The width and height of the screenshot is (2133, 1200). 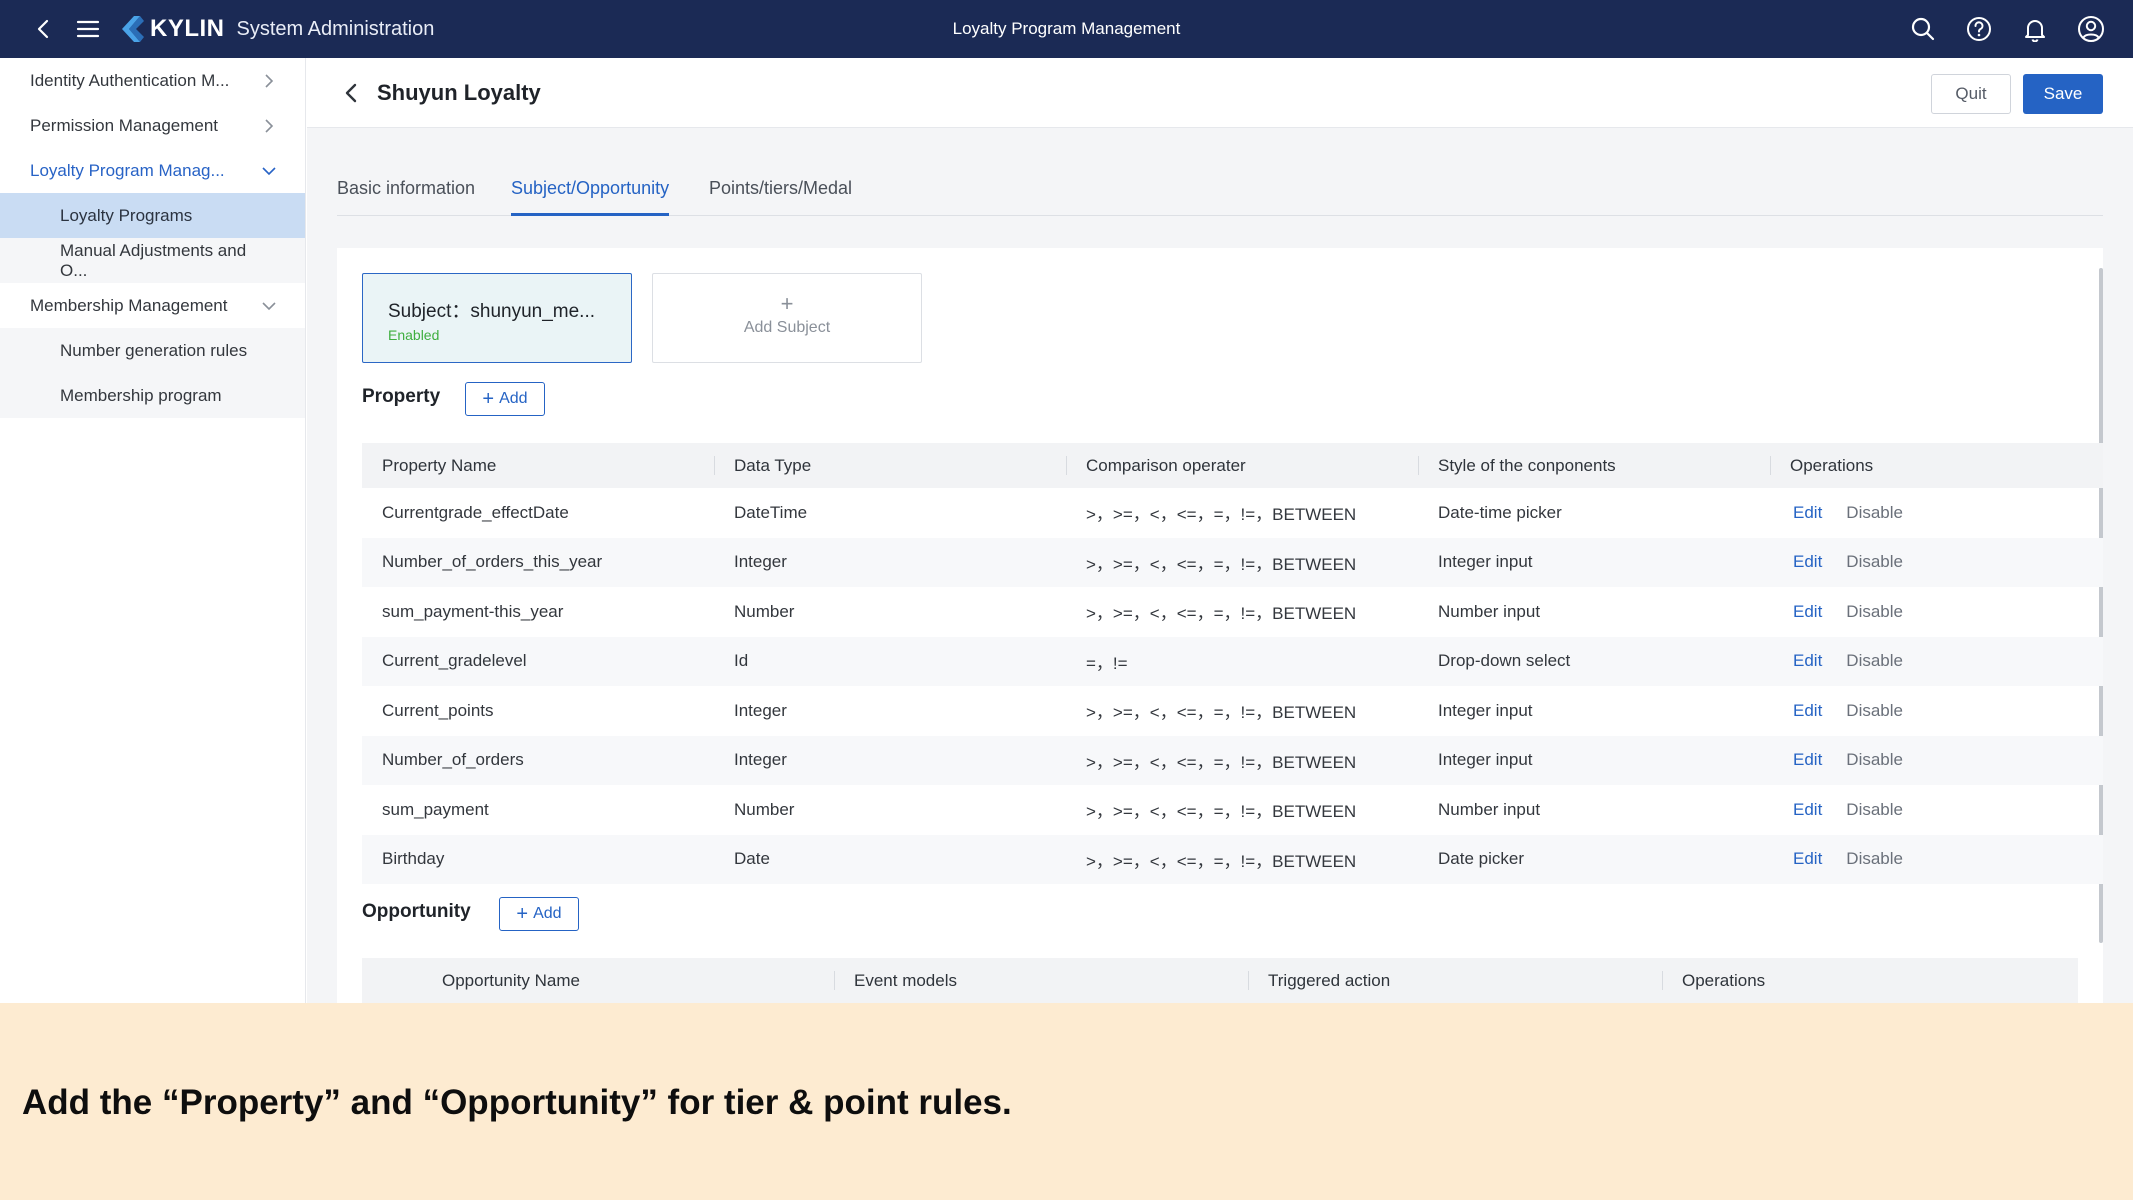 I want to click on help-icon, so click(x=1979, y=29).